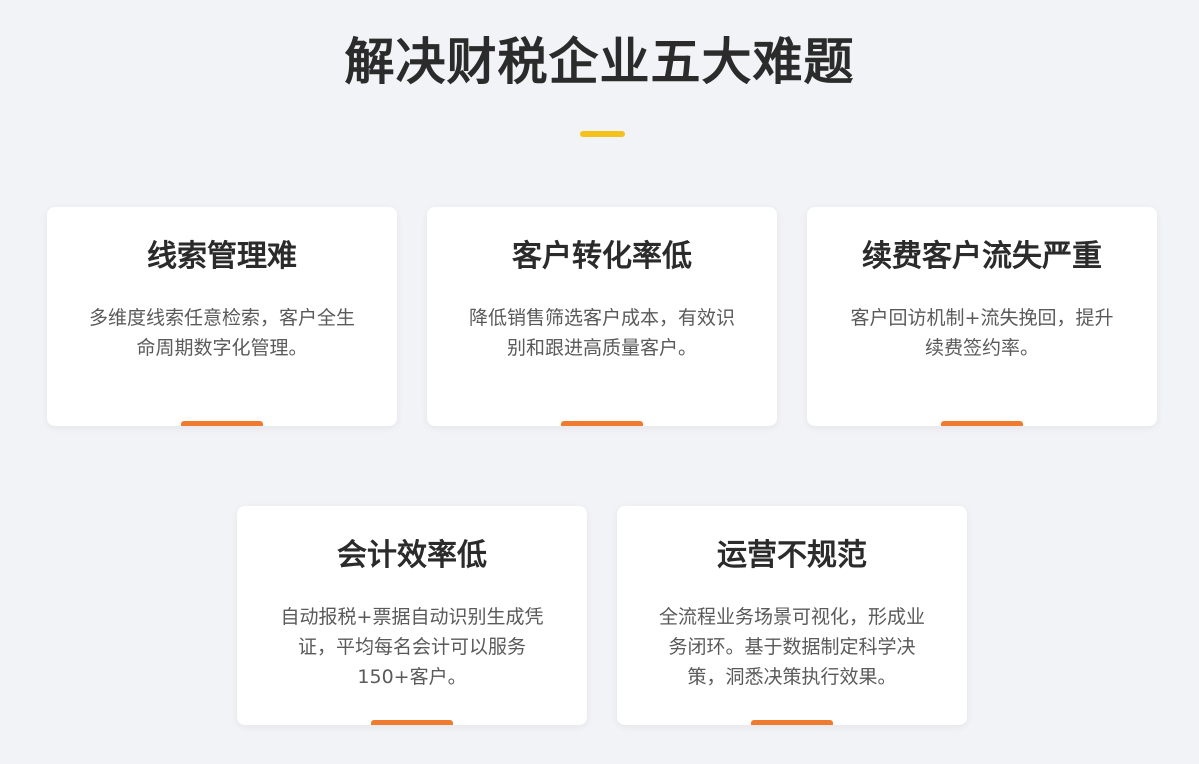 The height and width of the screenshot is (764, 1199). I want to click on problem-card-renewal-churn: 续费客户流失严重 客户回访机制+流失挽回，提升续费签约率。, so click(982, 316).